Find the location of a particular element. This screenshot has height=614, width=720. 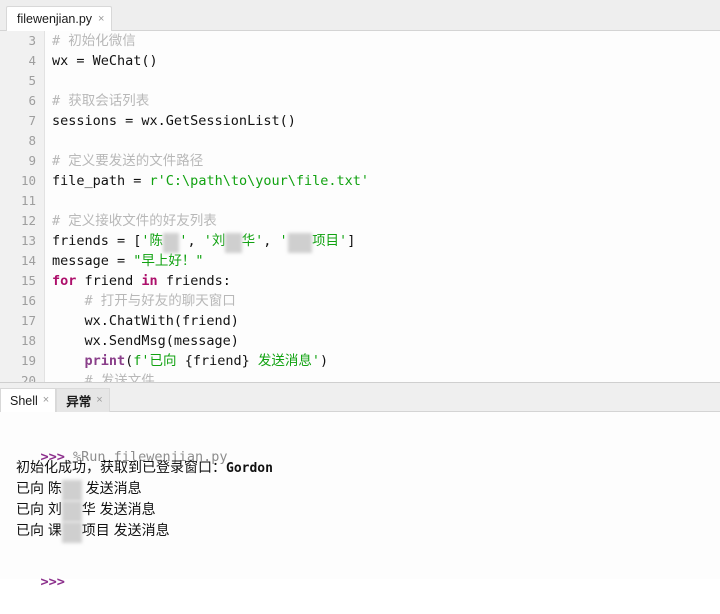

line-number: 6 is located at coordinates (32, 100).